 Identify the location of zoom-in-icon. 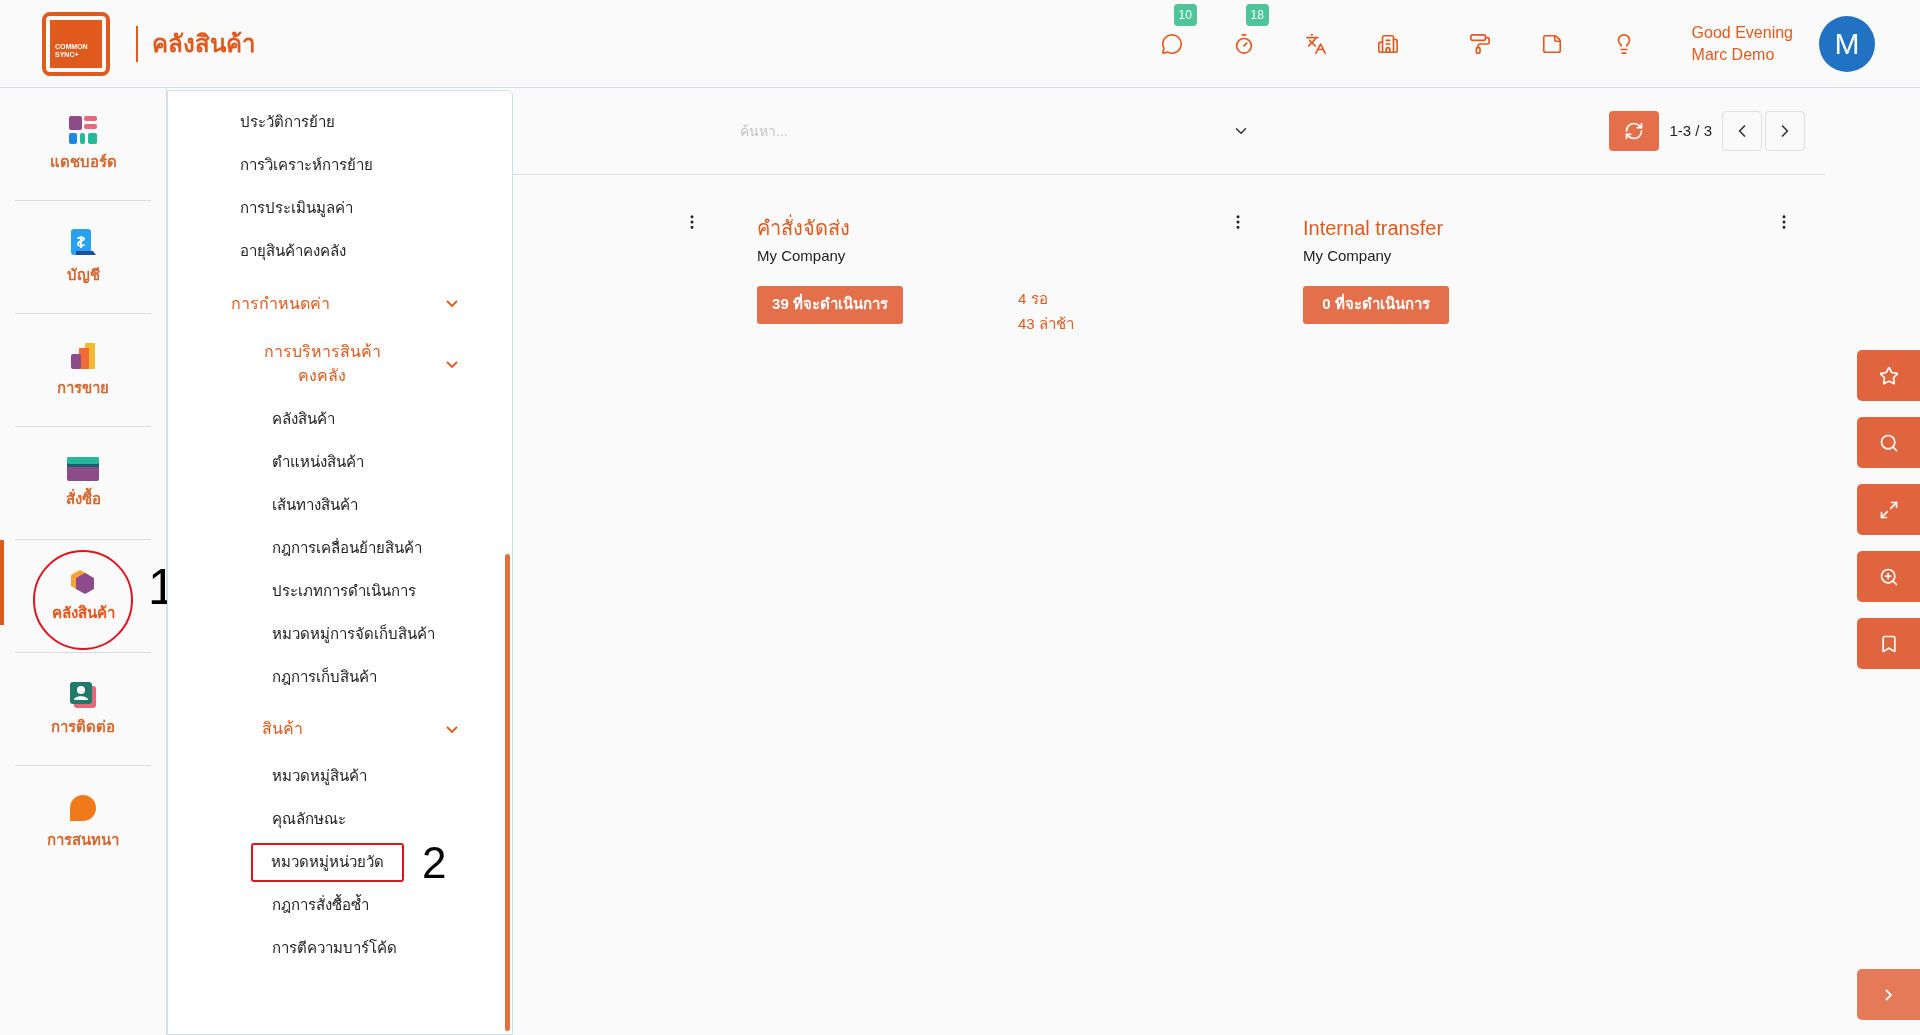
(1888, 576).